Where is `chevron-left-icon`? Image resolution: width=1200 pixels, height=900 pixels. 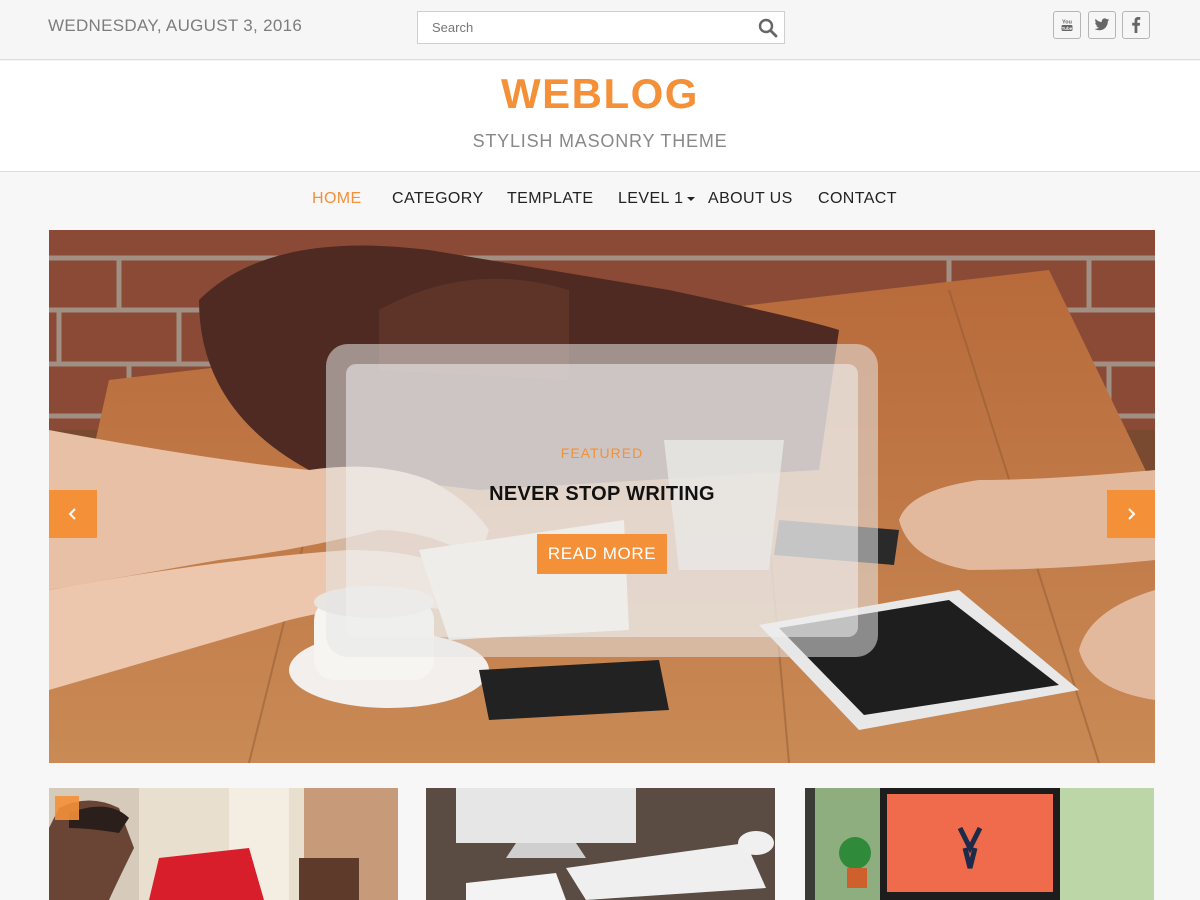 chevron-left-icon is located at coordinates (72, 514).